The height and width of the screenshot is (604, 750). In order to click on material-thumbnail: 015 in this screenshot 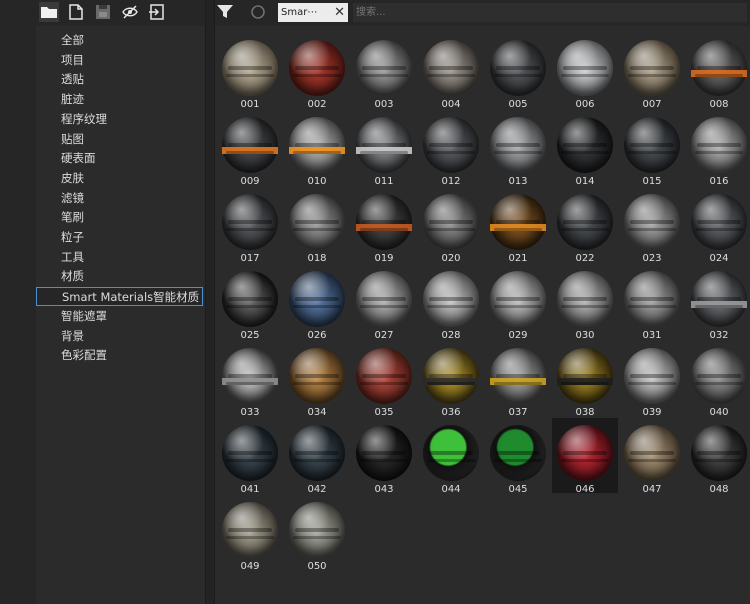, I will do `click(652, 148)`.